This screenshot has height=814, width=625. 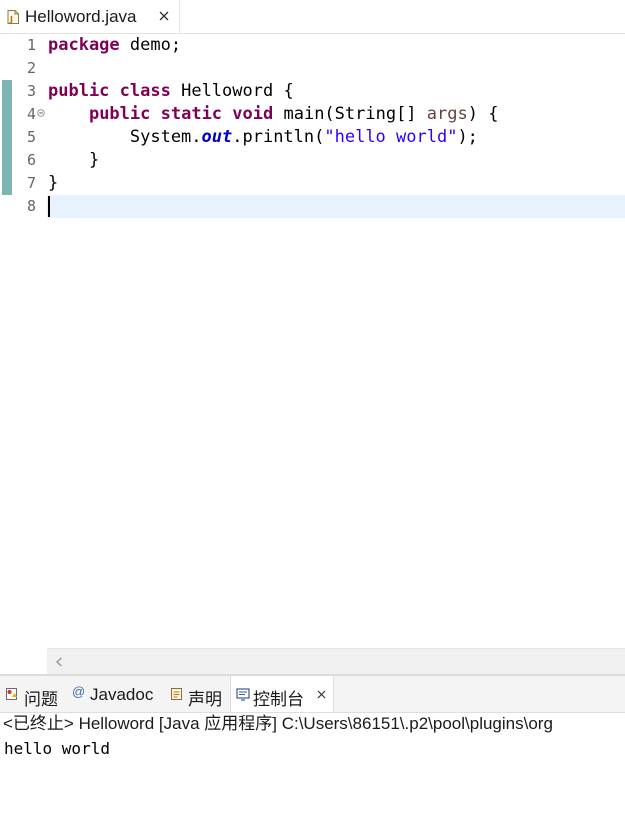 What do you see at coordinates (243, 694) in the screenshot?
I see `console-icon` at bounding box center [243, 694].